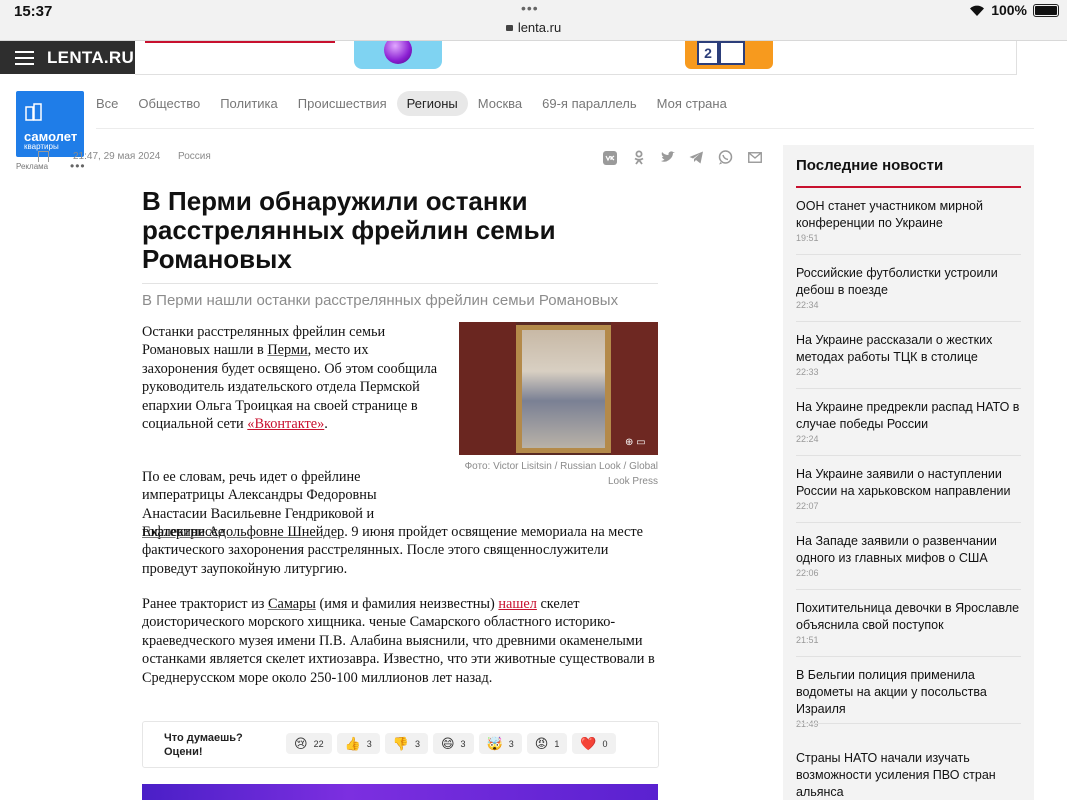 This screenshot has width=1067, height=802. What do you see at coordinates (194, 156) in the screenshot?
I see `article-category: Россия` at bounding box center [194, 156].